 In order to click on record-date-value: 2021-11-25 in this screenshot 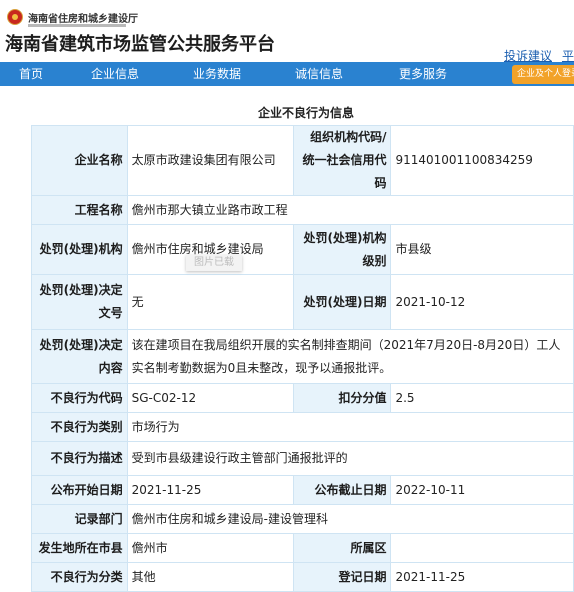, I will do `click(482, 577)`.